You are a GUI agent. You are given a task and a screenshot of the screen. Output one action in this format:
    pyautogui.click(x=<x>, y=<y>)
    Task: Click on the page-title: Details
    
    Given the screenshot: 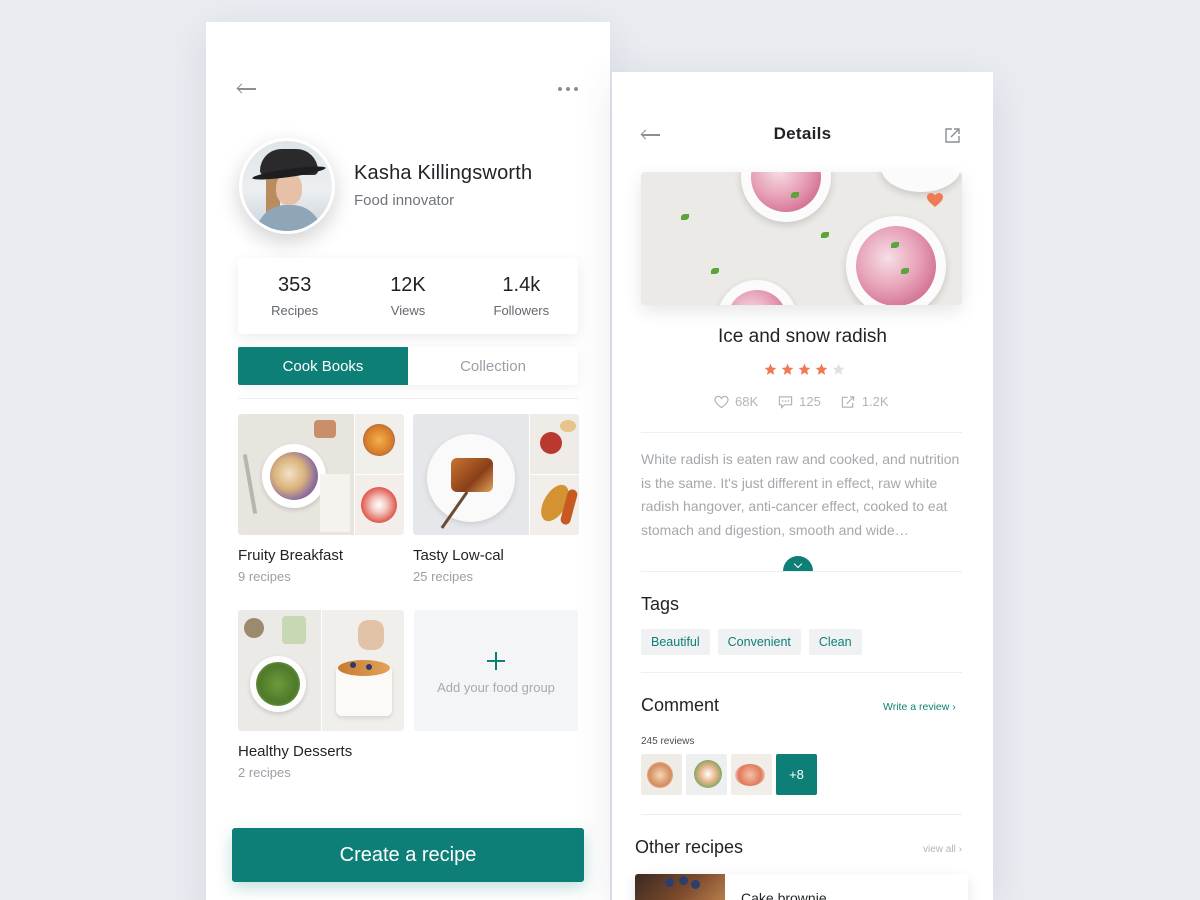 What is the action you would take?
    pyautogui.click(x=802, y=133)
    